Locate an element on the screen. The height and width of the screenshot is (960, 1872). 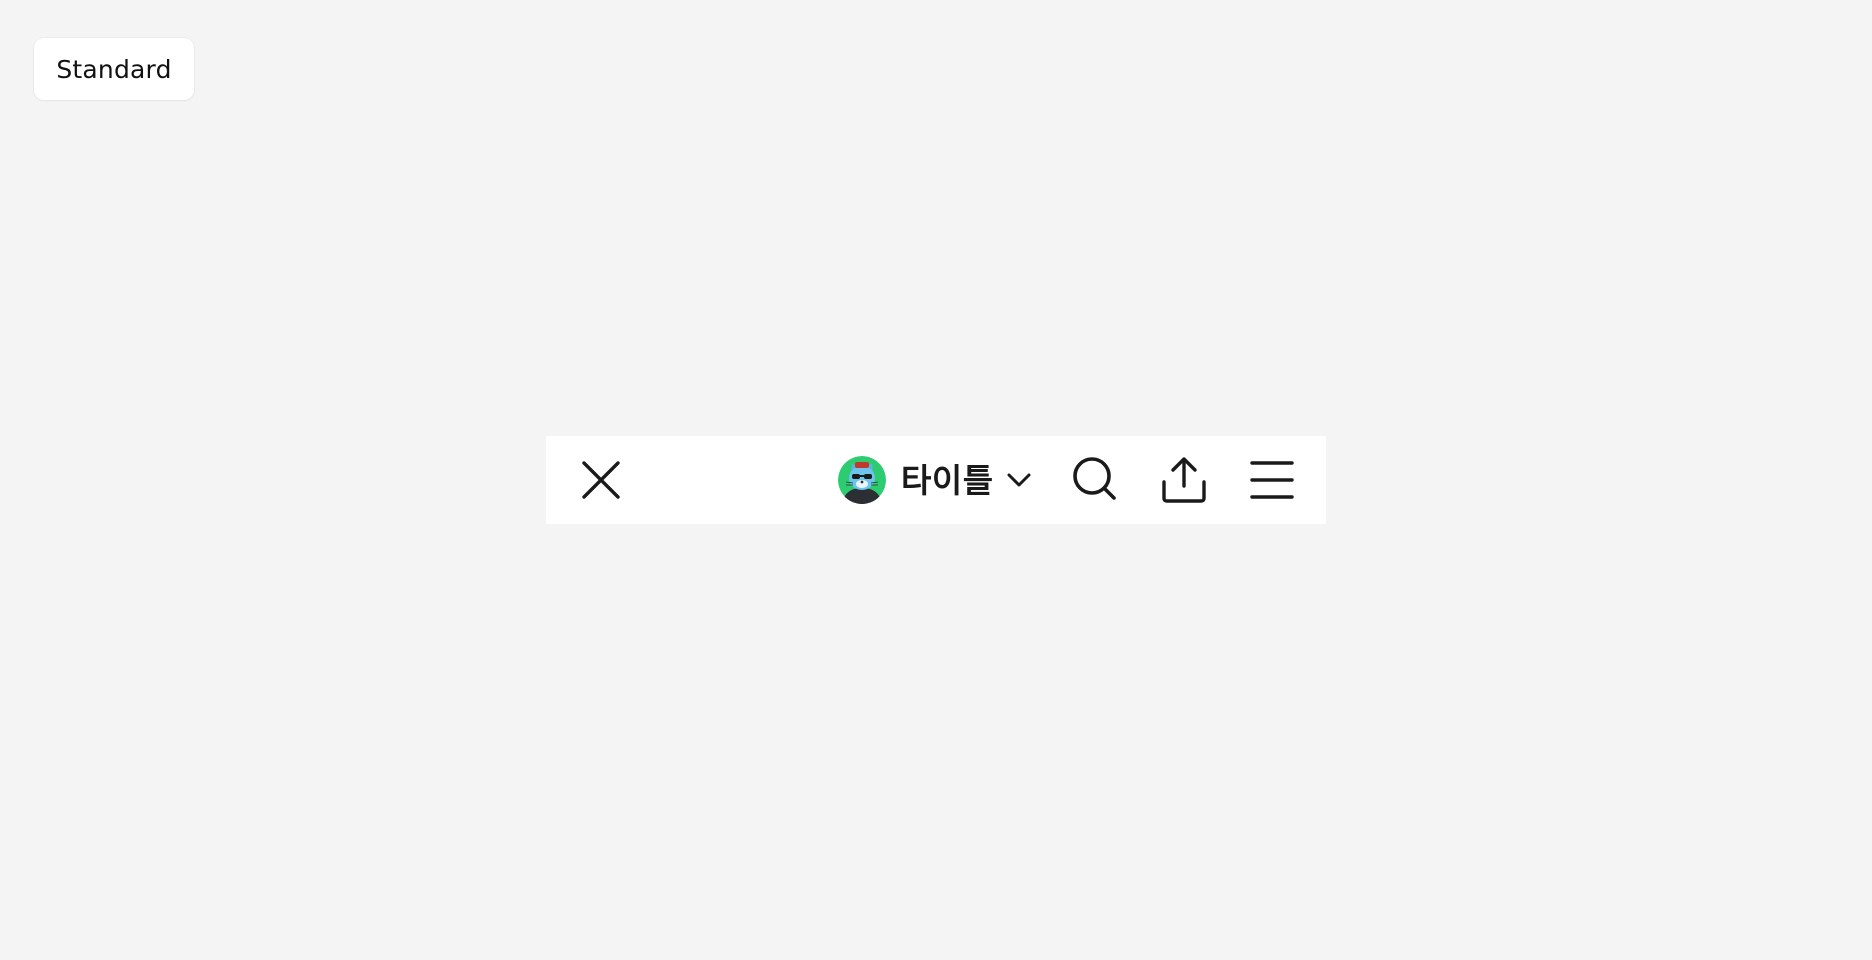
share-upload-icon is located at coordinates (1184, 480).